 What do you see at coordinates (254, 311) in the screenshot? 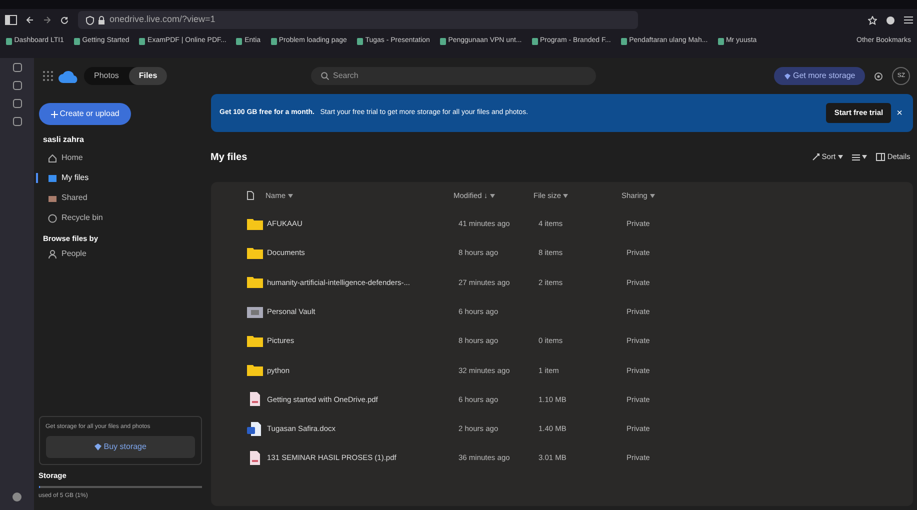
I see `vault-icon` at bounding box center [254, 311].